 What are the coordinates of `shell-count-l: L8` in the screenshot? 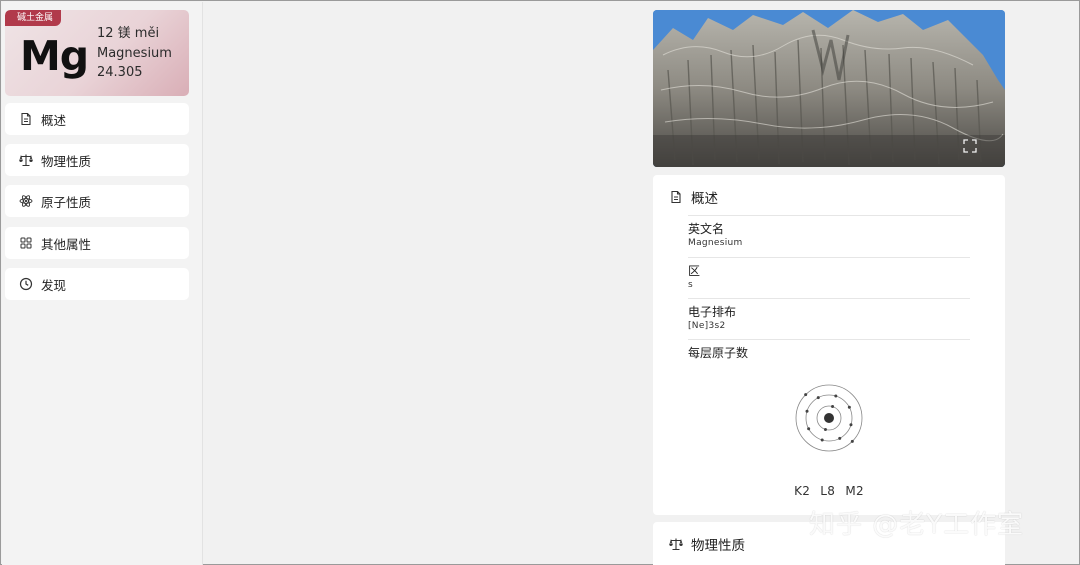 It's located at (828, 491).